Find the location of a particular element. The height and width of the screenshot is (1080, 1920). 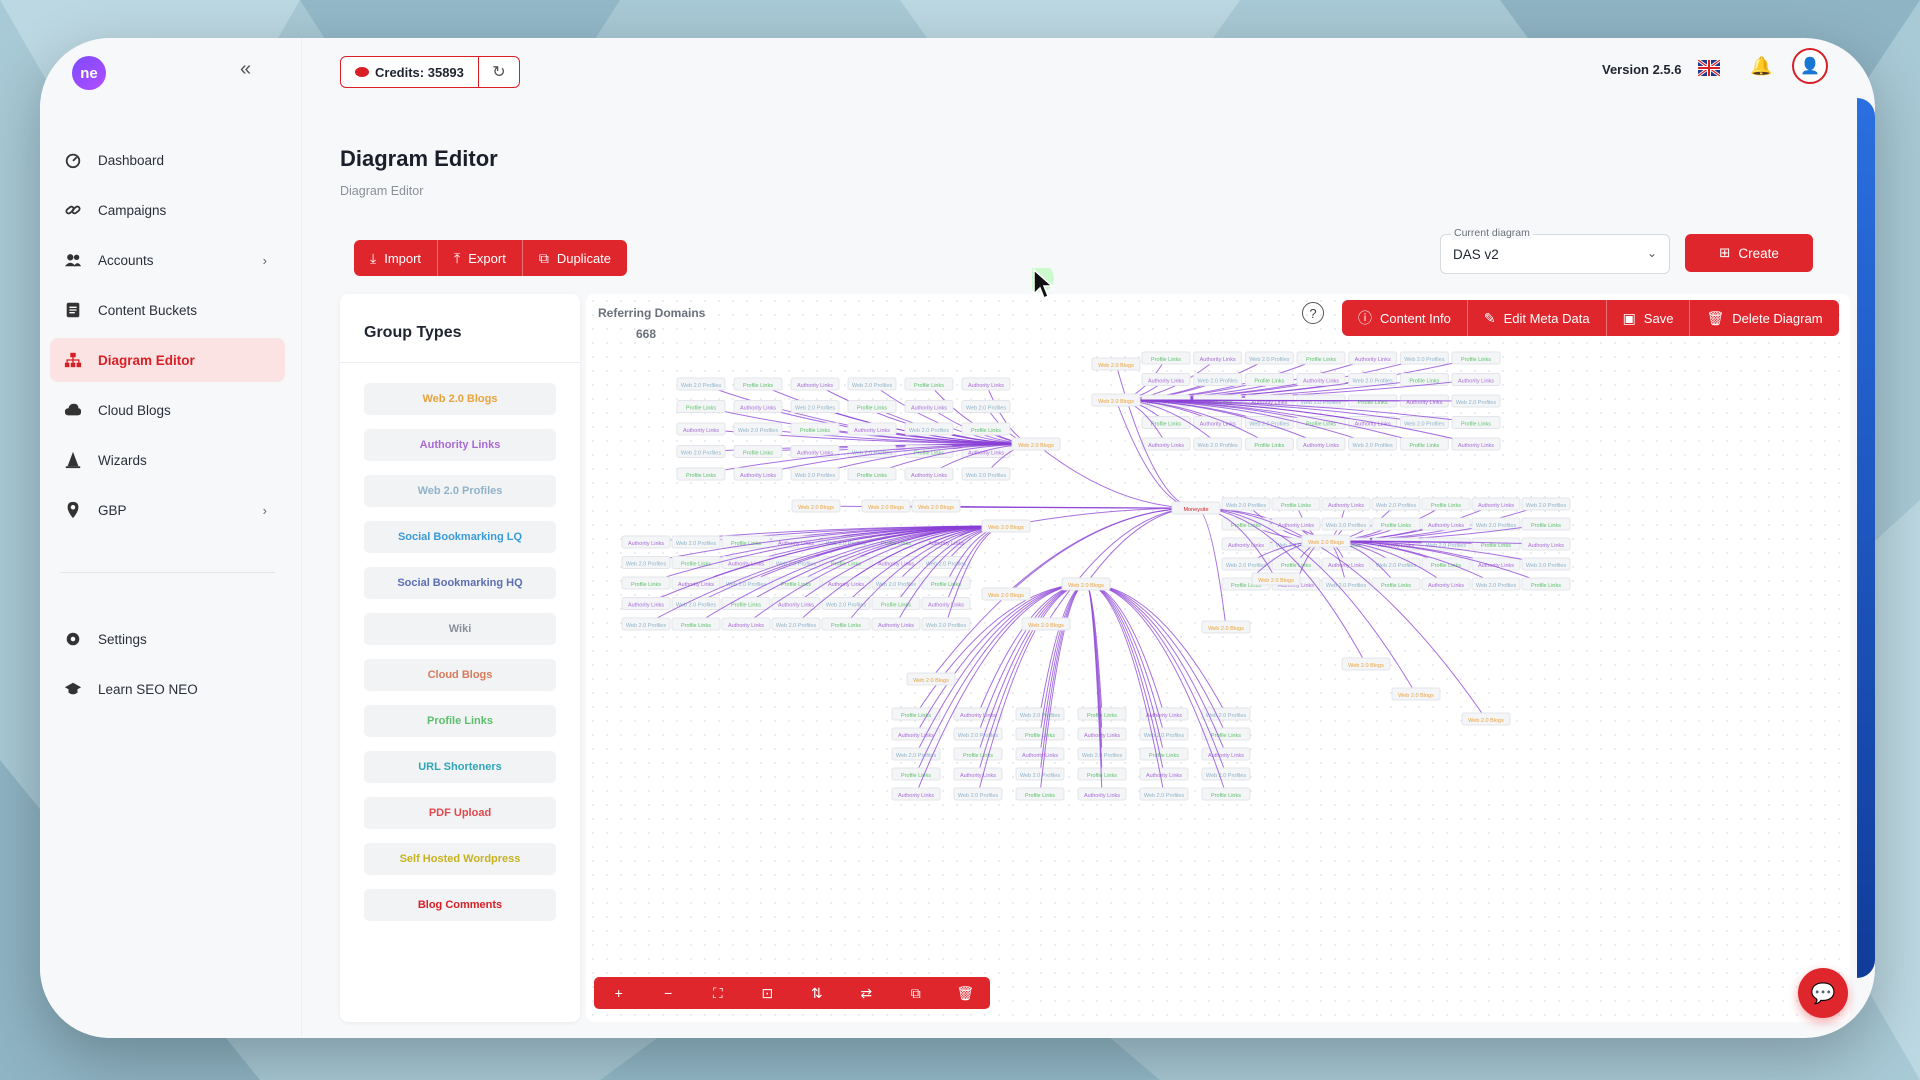

delete-diagram-button: 🗑 Delete Diagram is located at coordinates (1764, 318).